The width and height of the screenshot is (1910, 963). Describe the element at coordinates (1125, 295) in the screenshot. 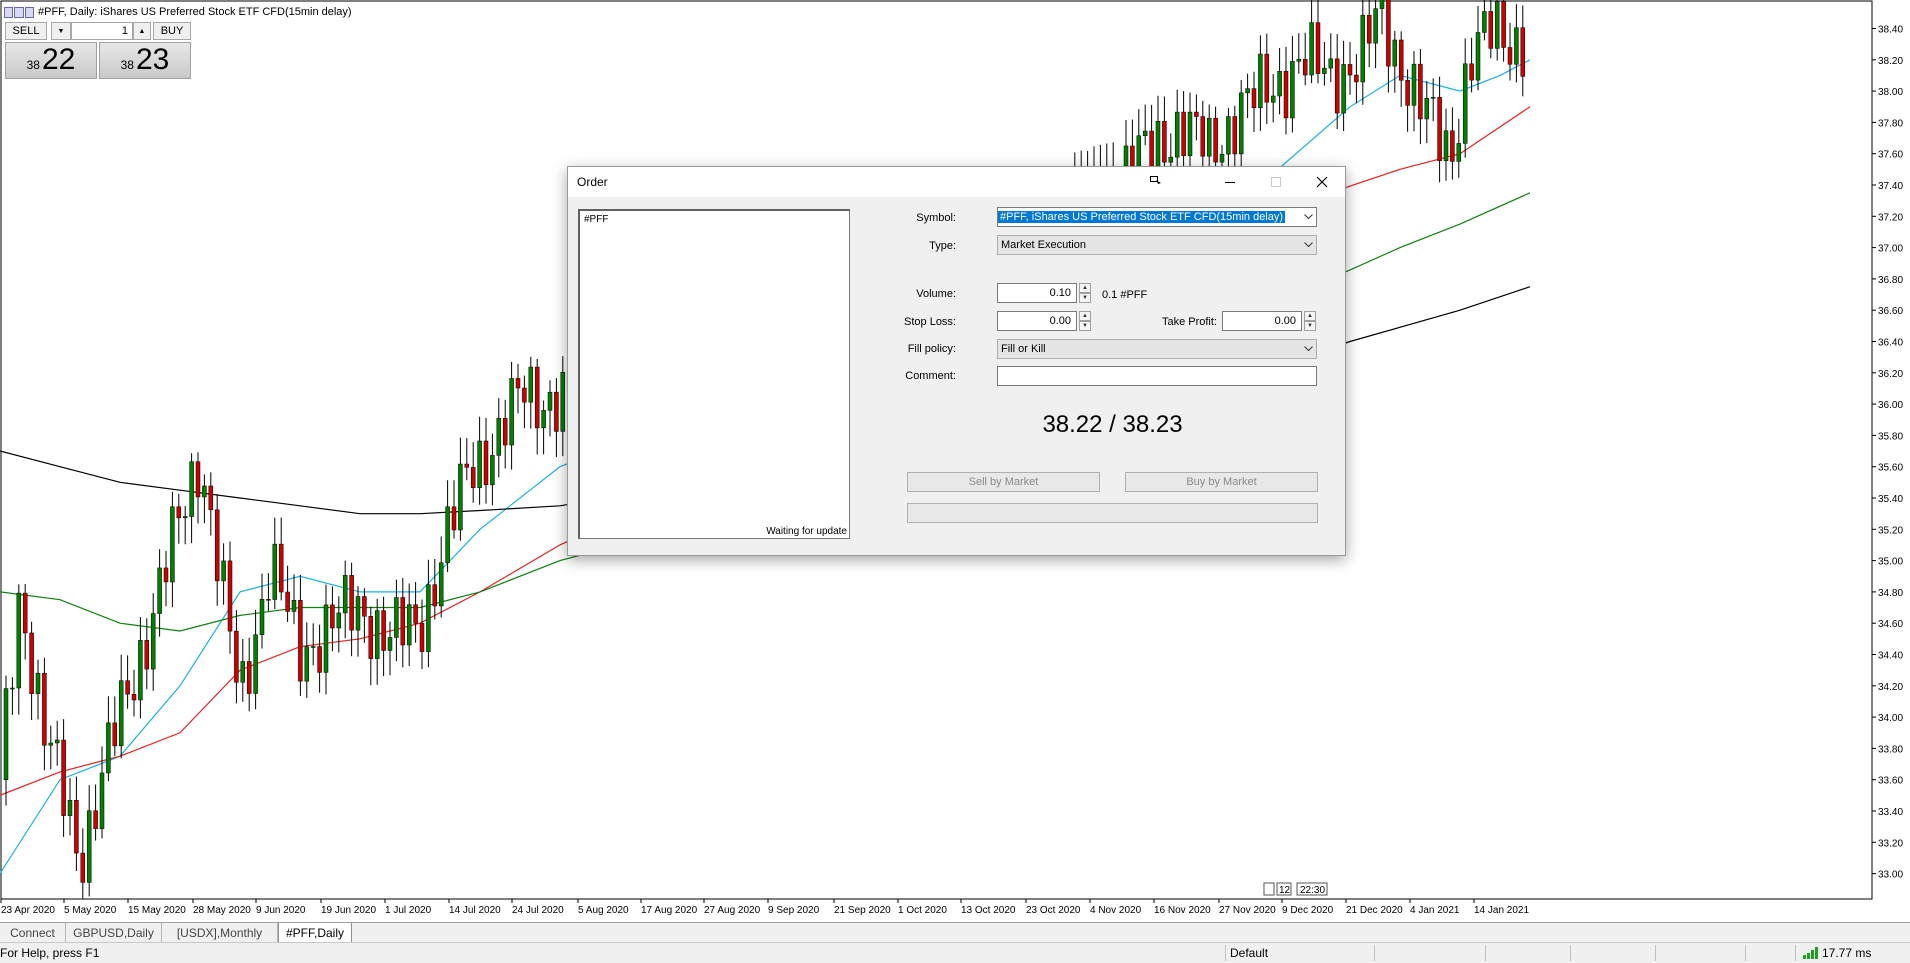

I see `volume-hint: 0.1 #PFF` at that location.